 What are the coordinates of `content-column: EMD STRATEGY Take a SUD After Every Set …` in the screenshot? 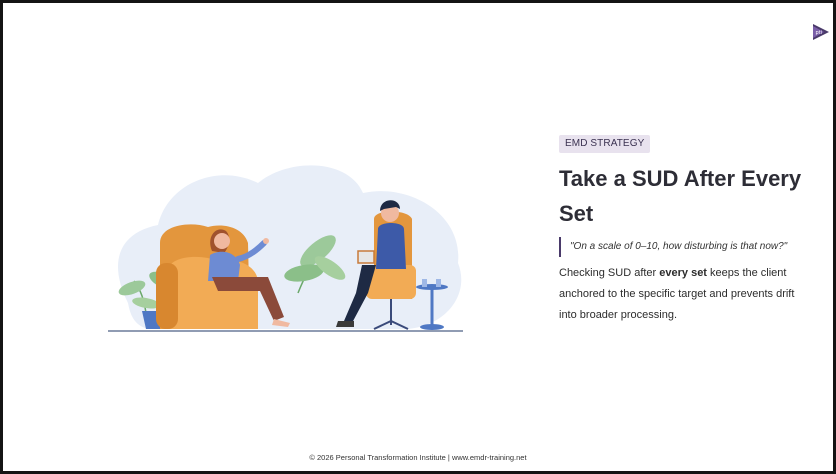 It's located at (684, 229).